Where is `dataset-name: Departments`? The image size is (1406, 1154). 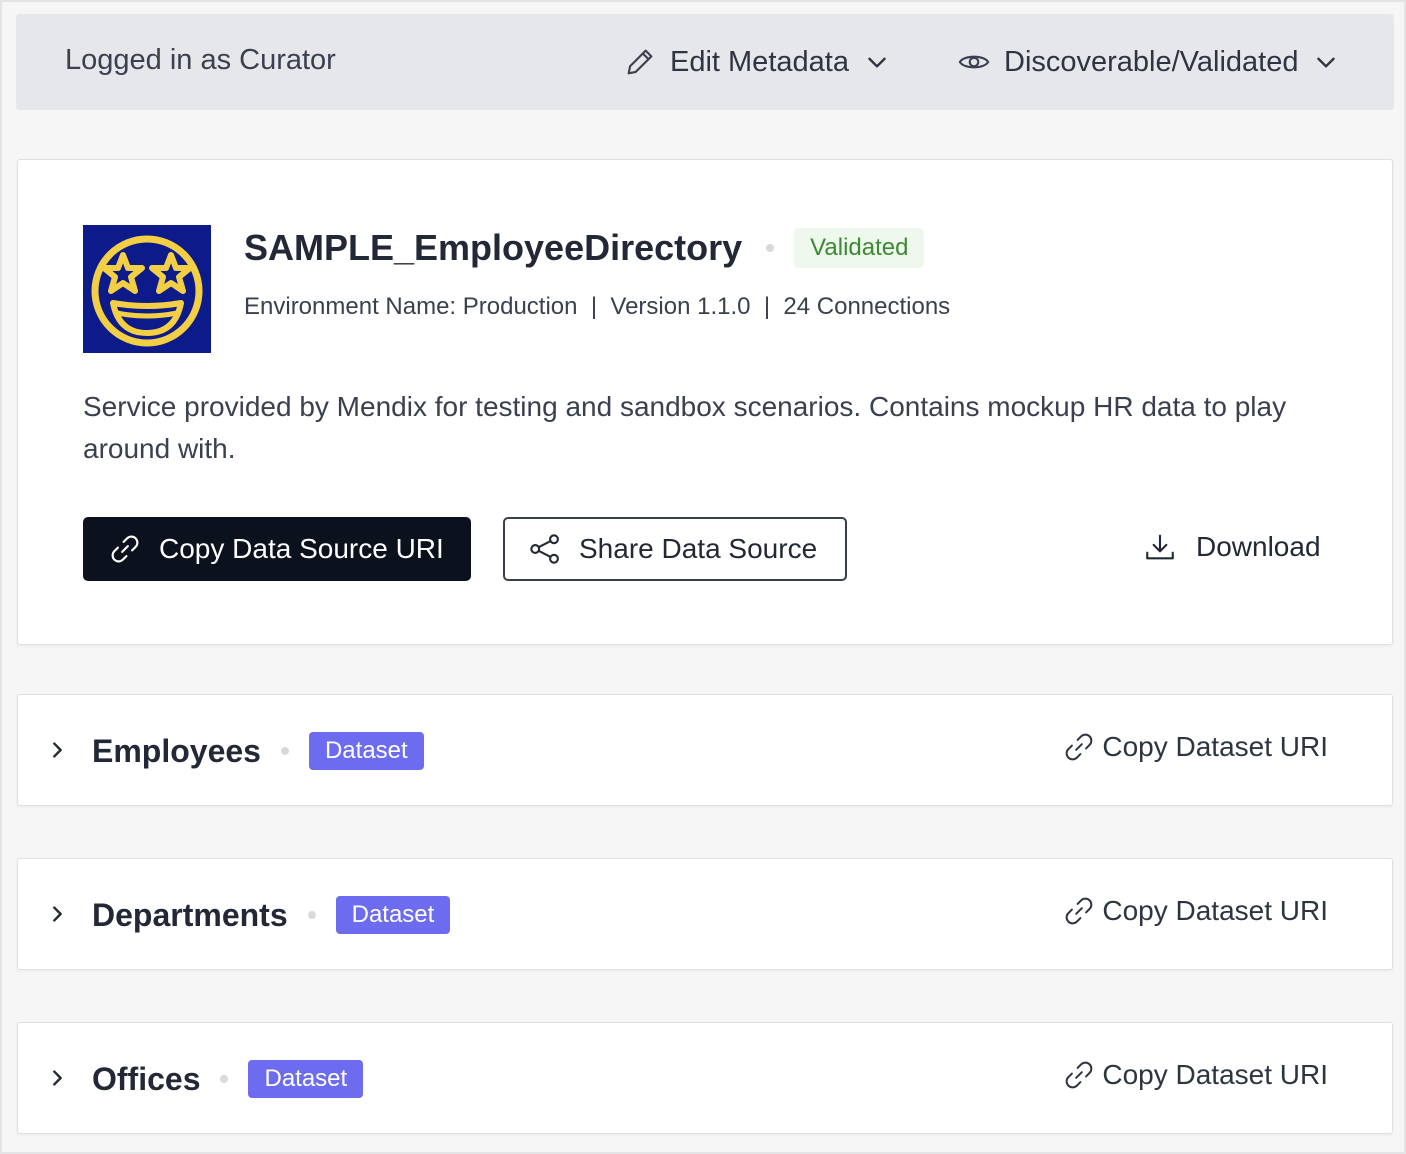
dataset-name: Departments is located at coordinates (190, 914).